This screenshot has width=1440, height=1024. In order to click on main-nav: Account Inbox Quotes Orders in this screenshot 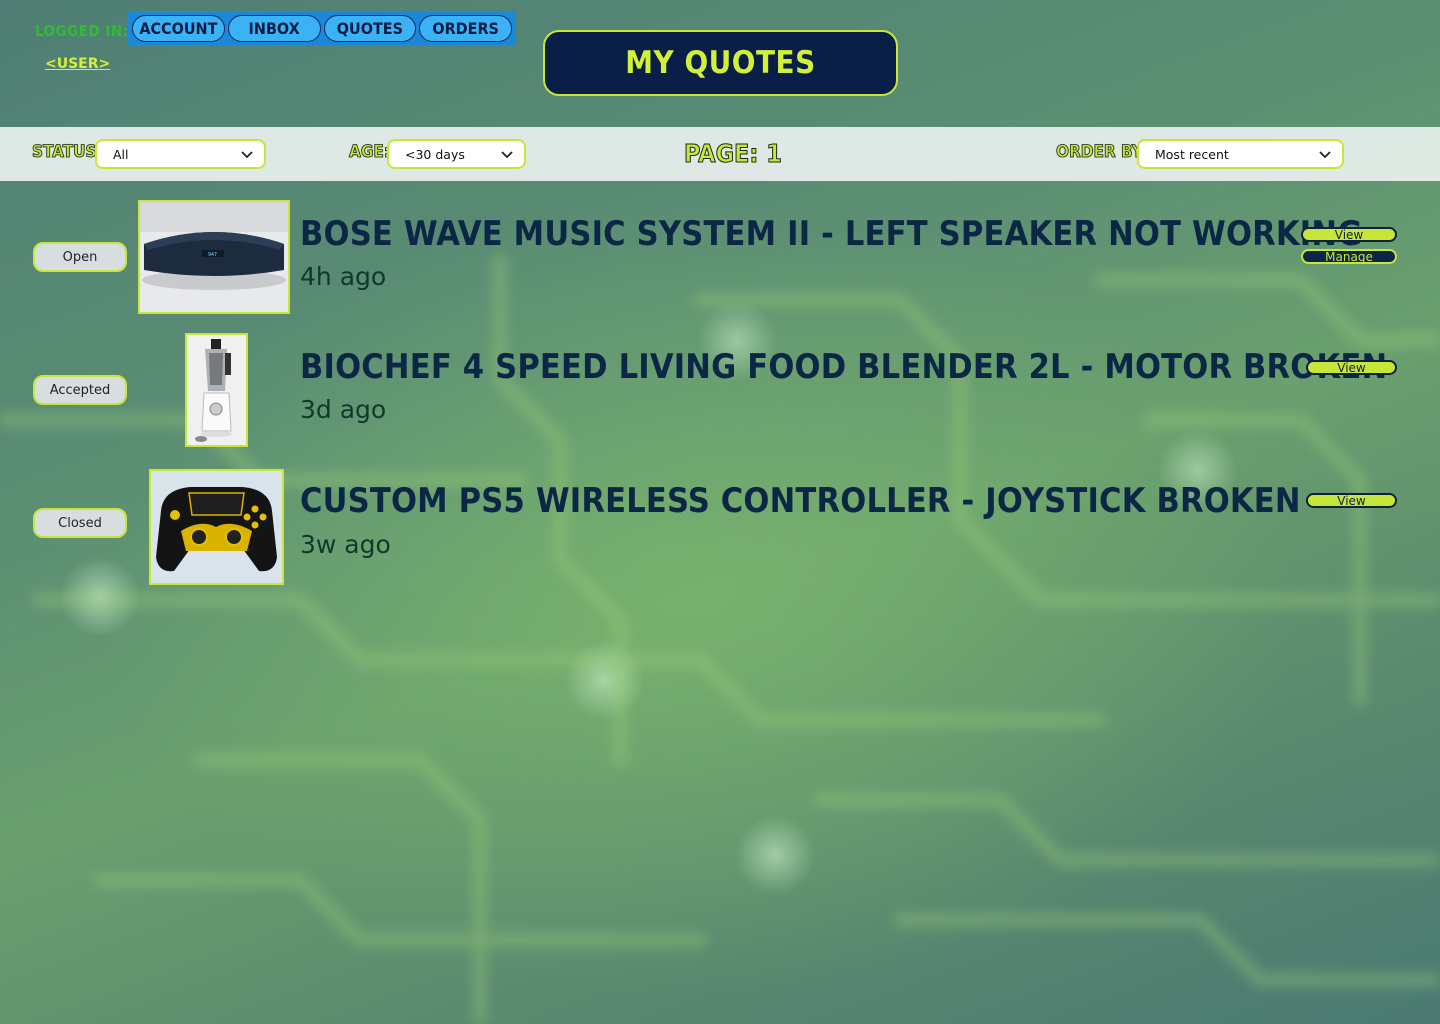, I will do `click(322, 28)`.